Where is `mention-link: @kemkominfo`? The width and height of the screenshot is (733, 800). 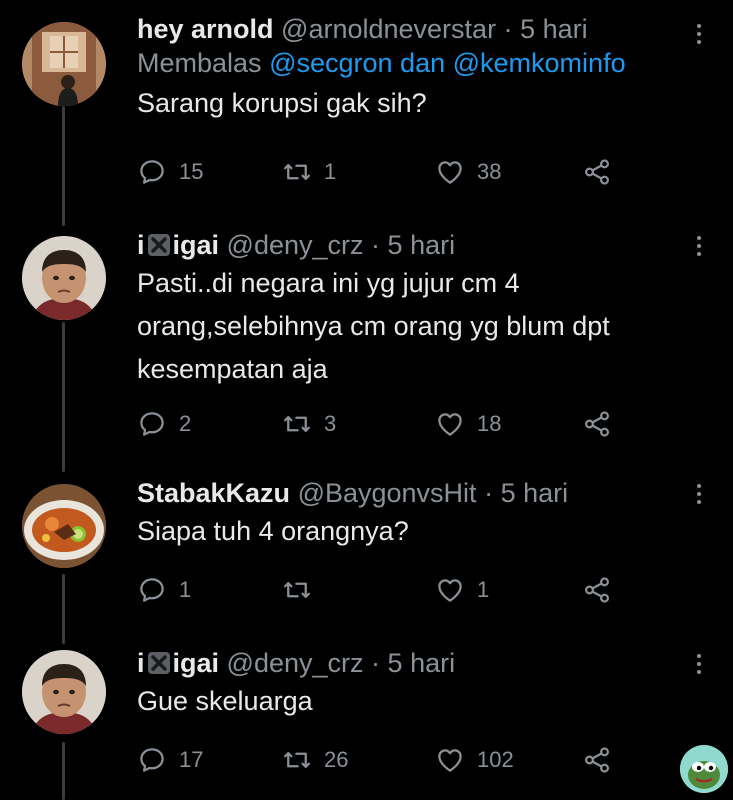
mention-link: @kemkominfo is located at coordinates (539, 63).